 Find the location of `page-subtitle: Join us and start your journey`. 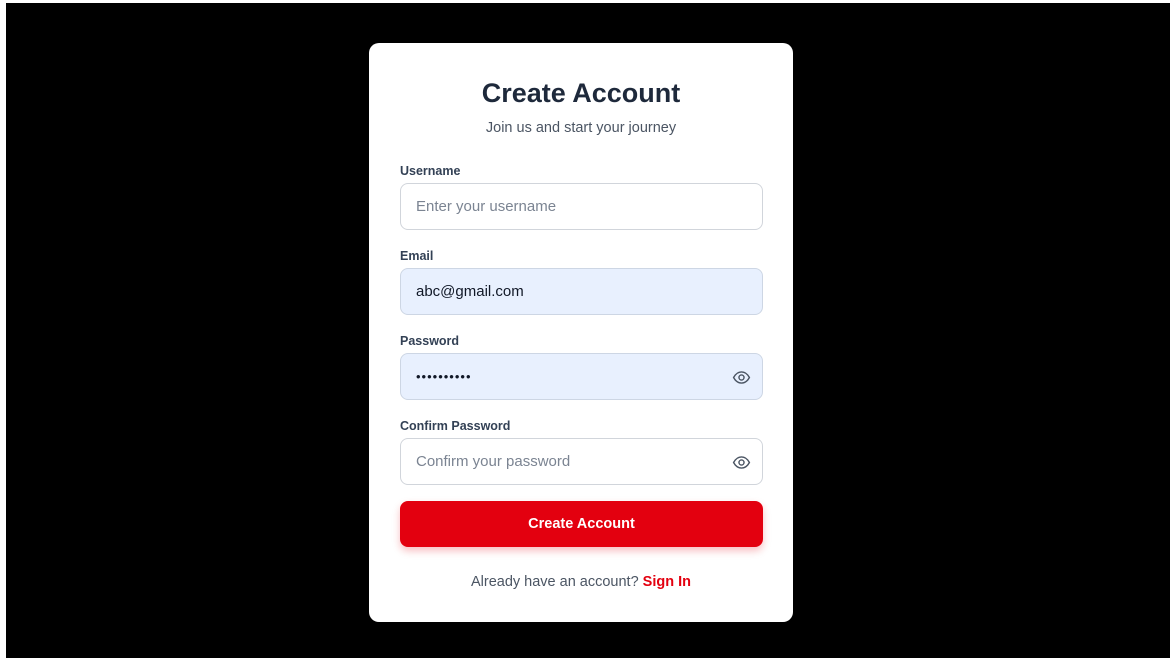

page-subtitle: Join us and start your journey is located at coordinates (581, 128).